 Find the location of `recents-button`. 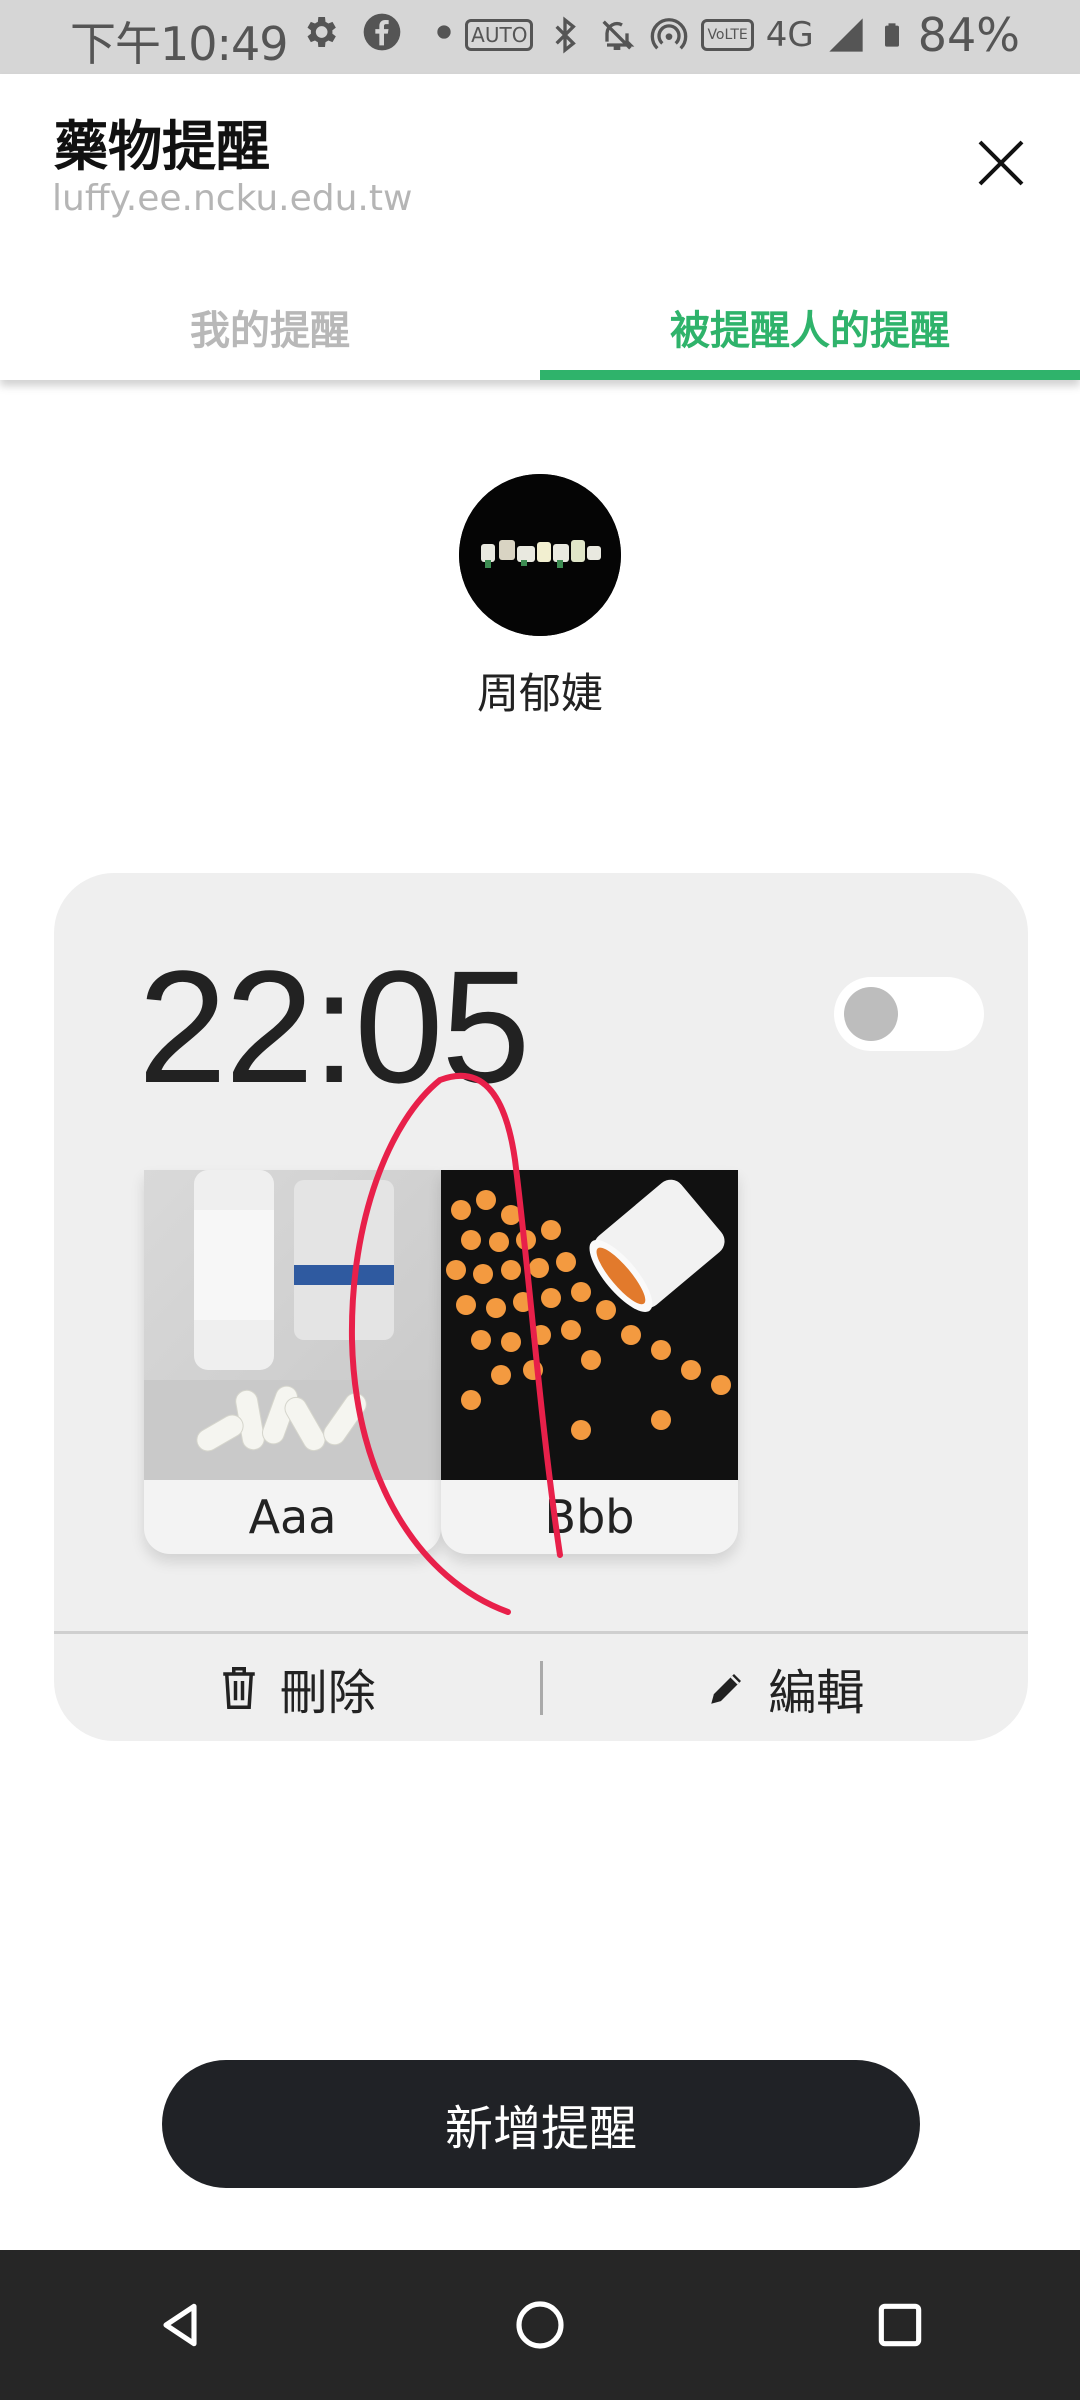

recents-button is located at coordinates (900, 2325).